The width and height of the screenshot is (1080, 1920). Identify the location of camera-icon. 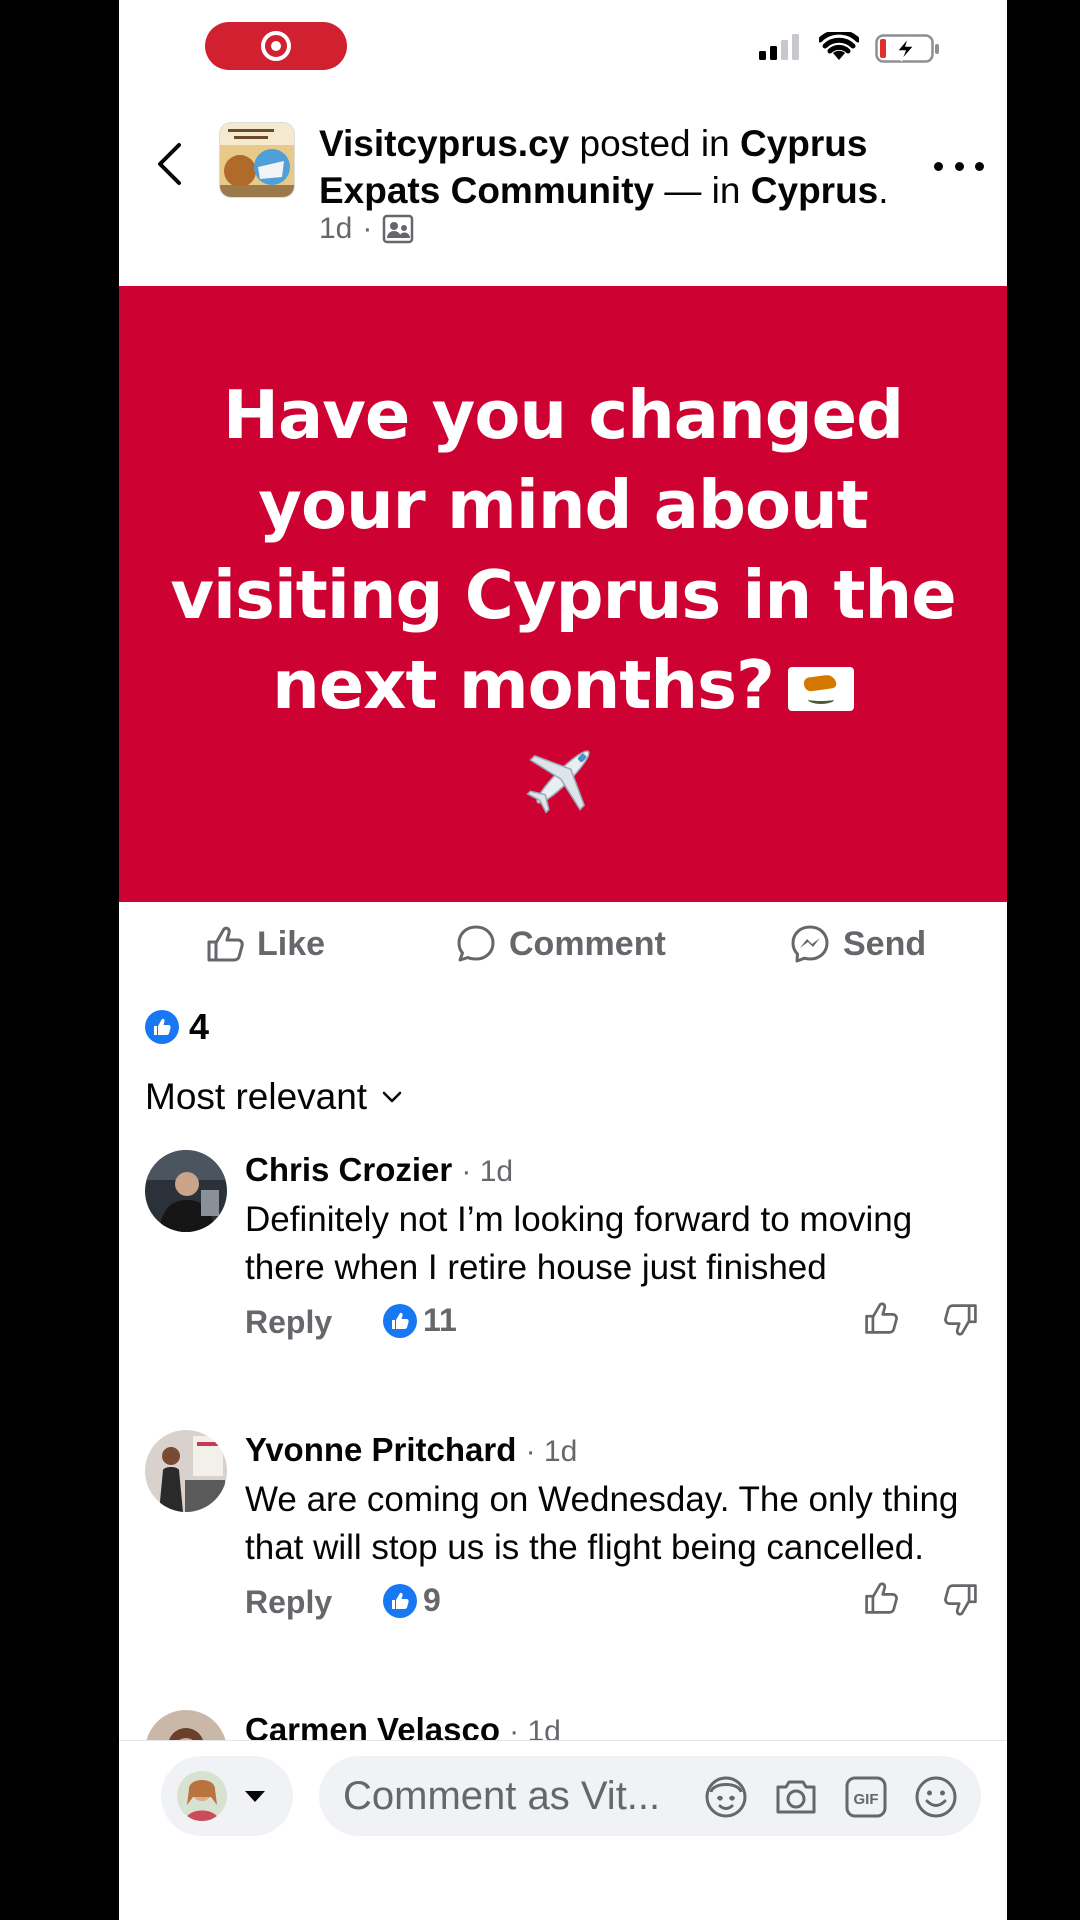
(796, 1797).